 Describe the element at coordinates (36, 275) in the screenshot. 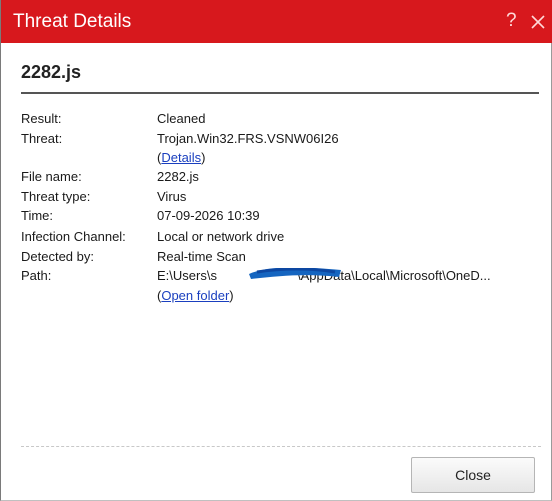

I see `path-label: Path:` at that location.